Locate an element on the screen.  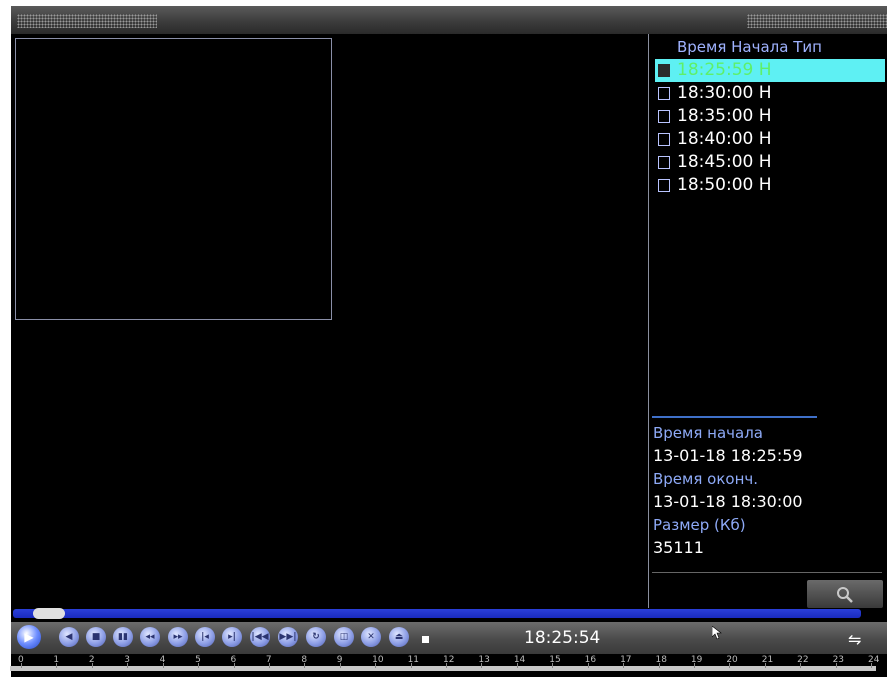
prev-file-icon: |◀◀ is located at coordinates (260, 637).